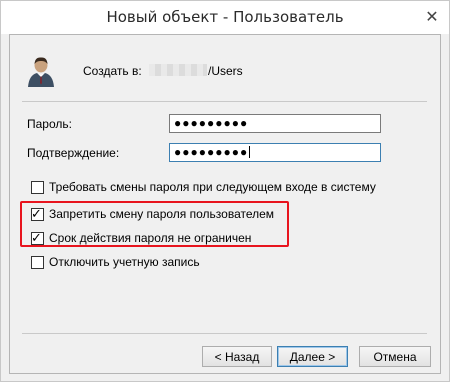 This screenshot has width=450, height=382. Describe the element at coordinates (178, 70) in the screenshot. I see `redacted-path` at that location.